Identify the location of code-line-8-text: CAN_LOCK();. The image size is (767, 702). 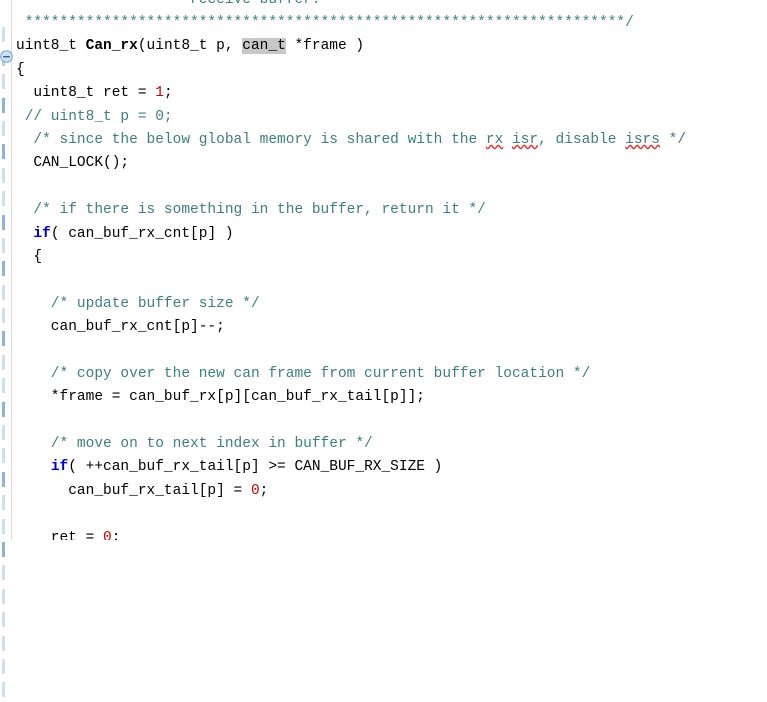
(73, 163).